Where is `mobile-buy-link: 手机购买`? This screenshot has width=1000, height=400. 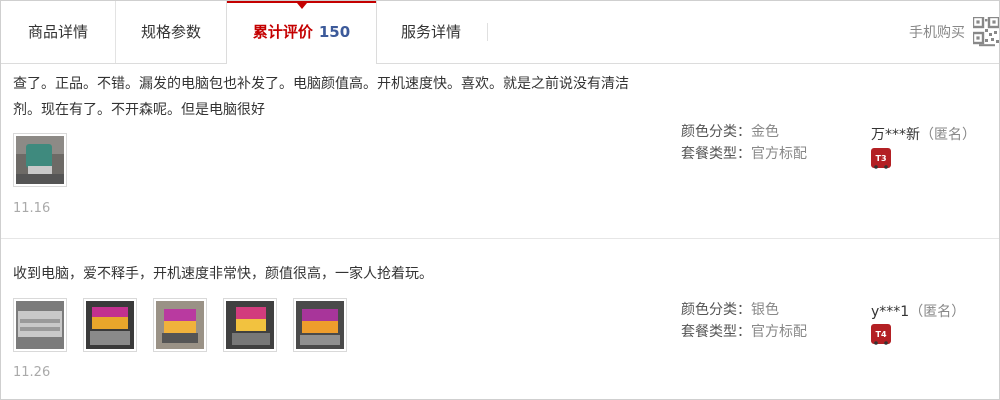
mobile-buy-link: 手机购买 is located at coordinates (944, 32).